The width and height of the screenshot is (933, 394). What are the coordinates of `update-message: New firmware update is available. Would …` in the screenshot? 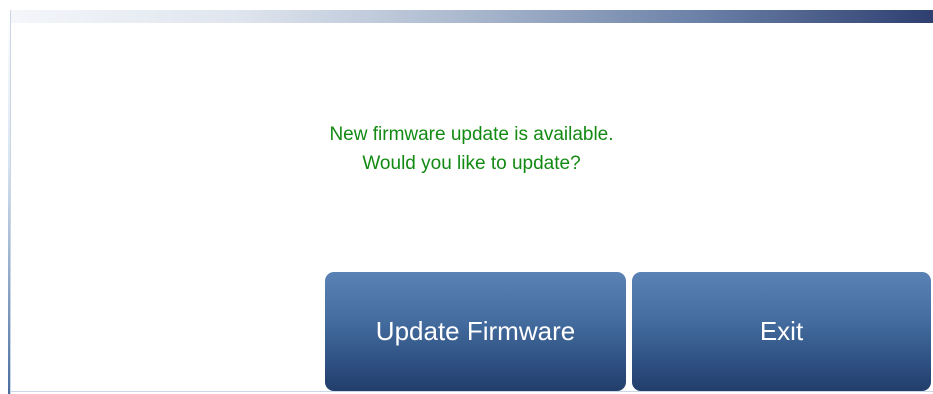 It's located at (471, 149).